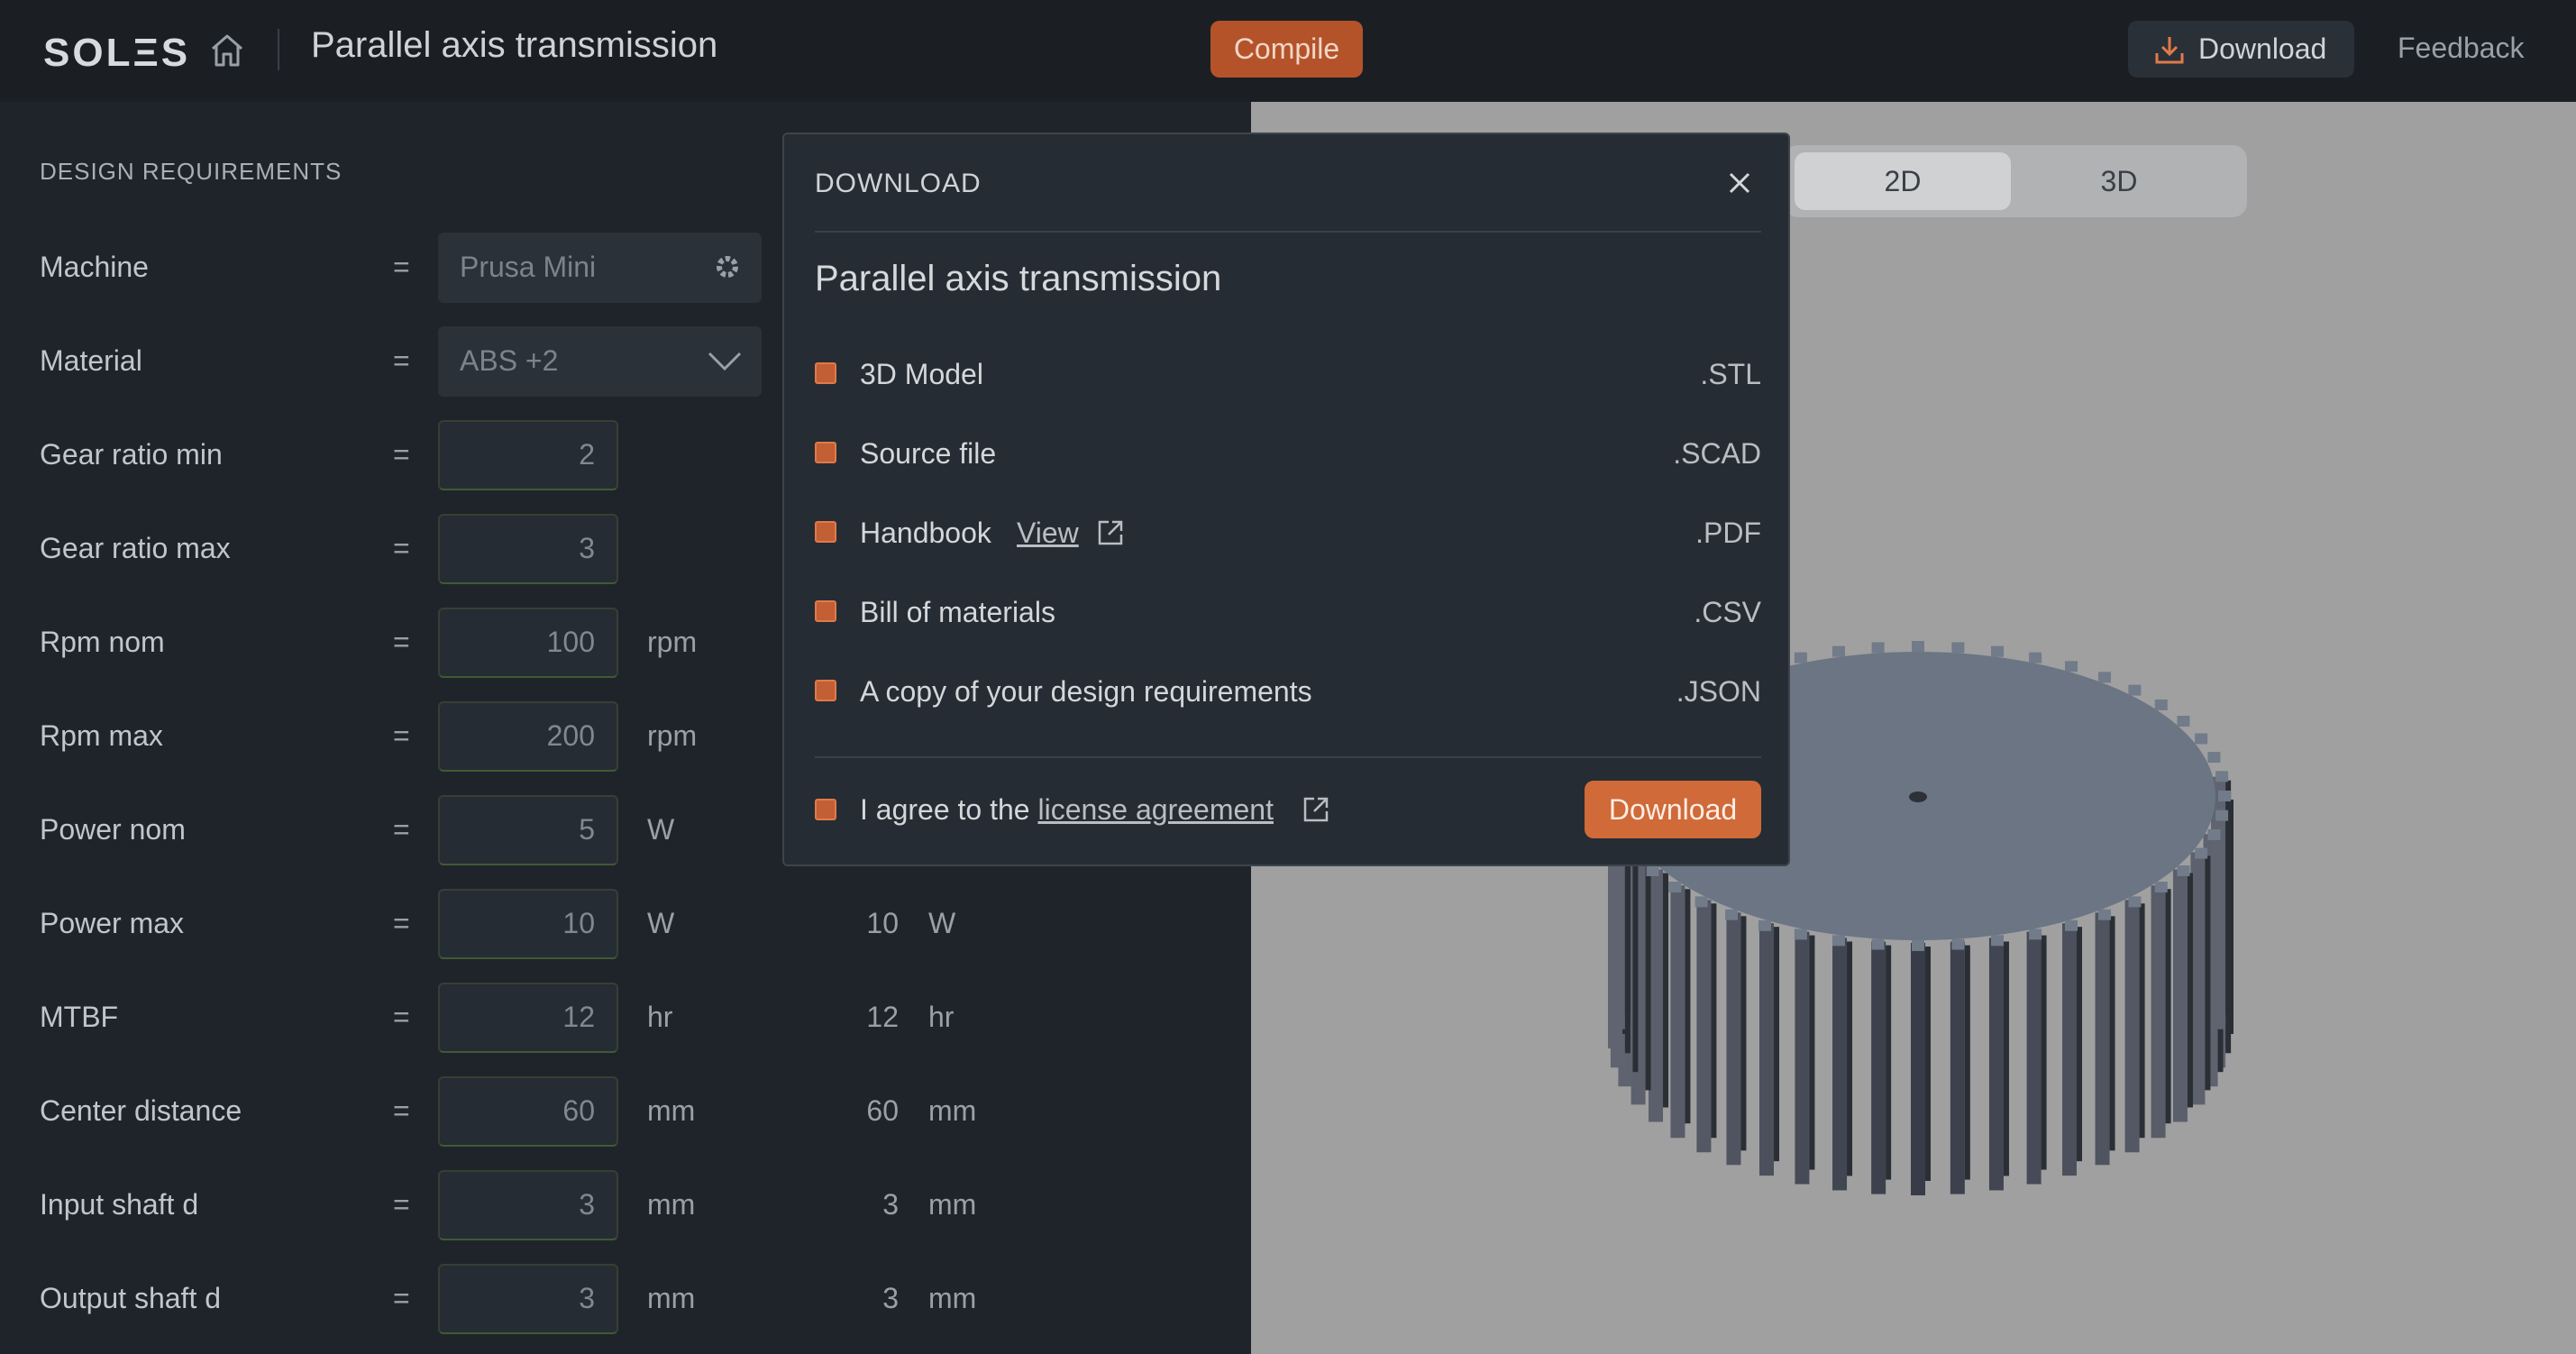  I want to click on download-button: Download, so click(2241, 49).